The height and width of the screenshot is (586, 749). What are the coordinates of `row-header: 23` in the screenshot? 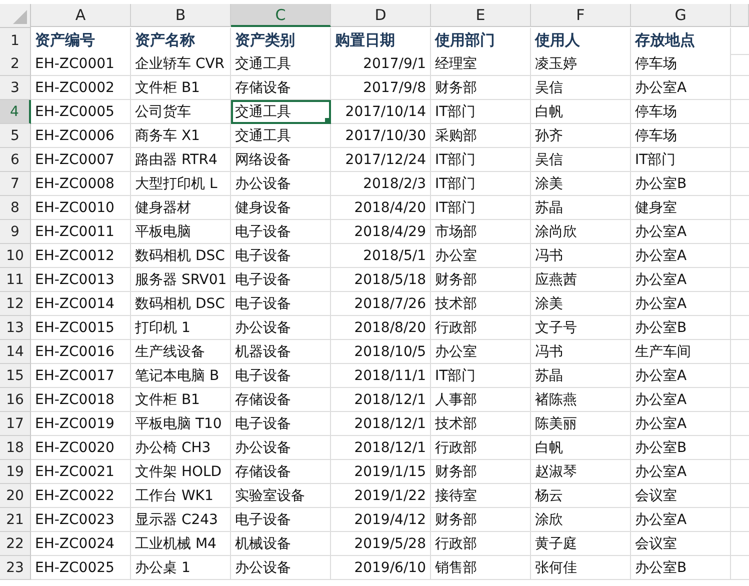 It's located at (15, 568).